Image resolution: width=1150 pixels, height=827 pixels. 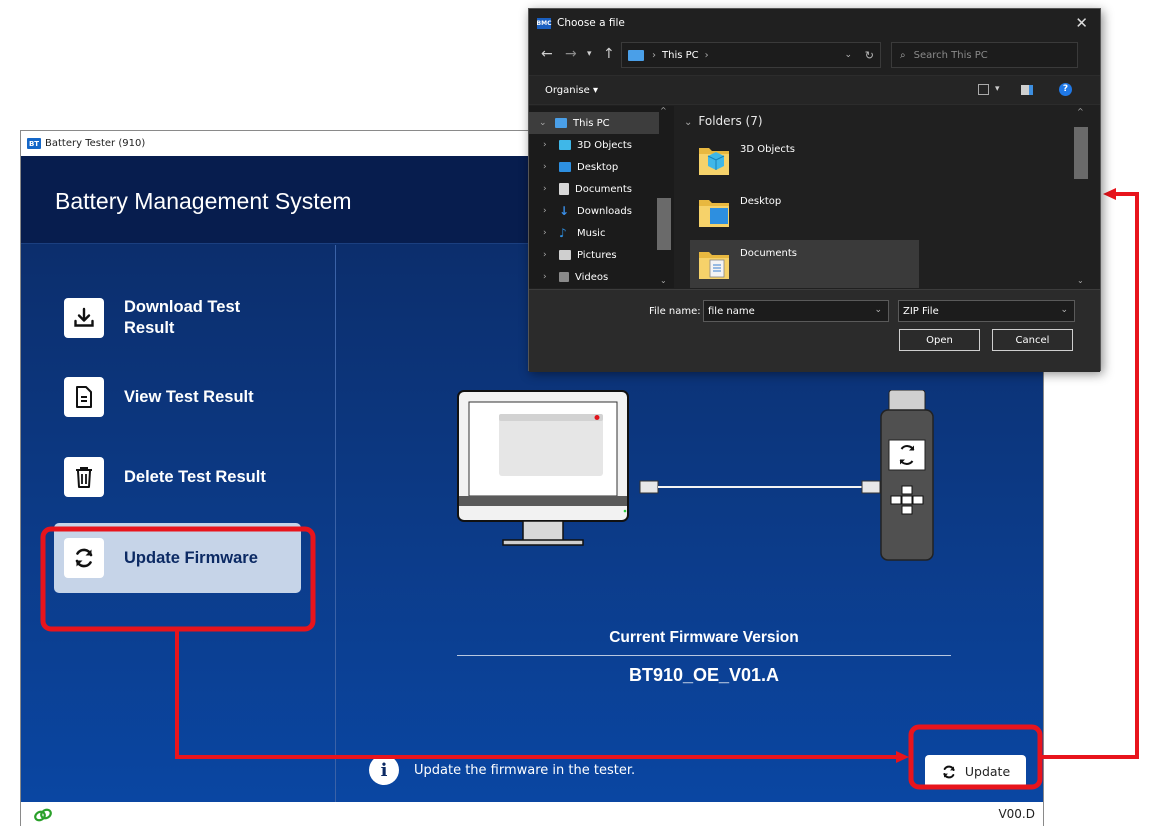 I want to click on search-placeholder: Search This PC, so click(x=950, y=55).